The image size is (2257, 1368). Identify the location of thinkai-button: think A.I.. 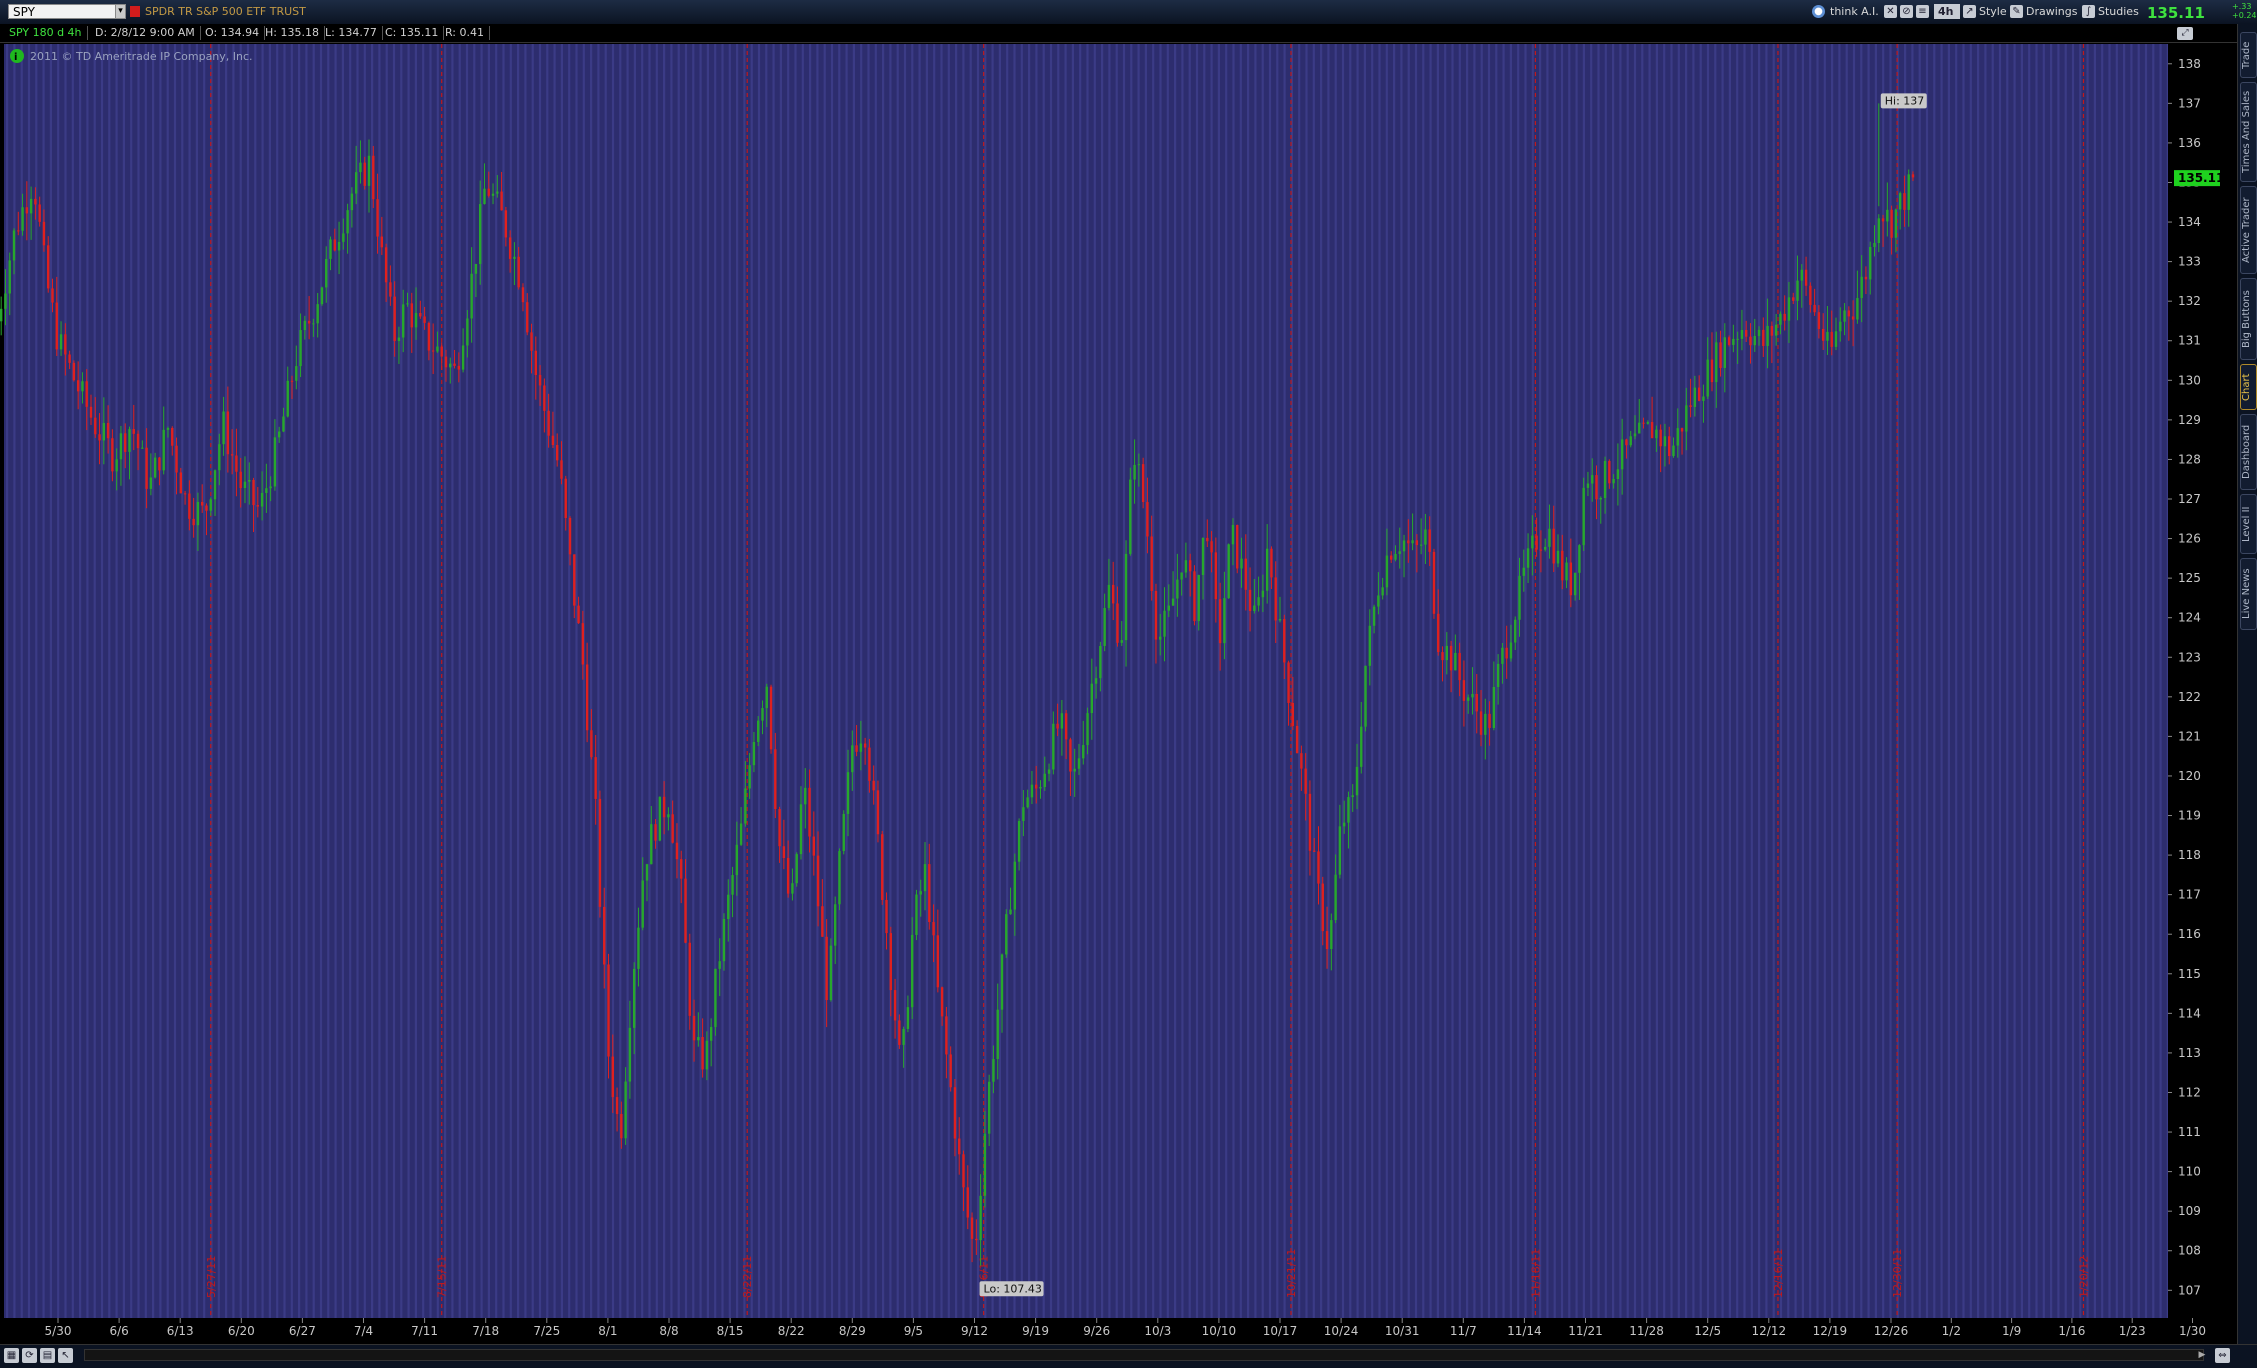
(1854, 11).